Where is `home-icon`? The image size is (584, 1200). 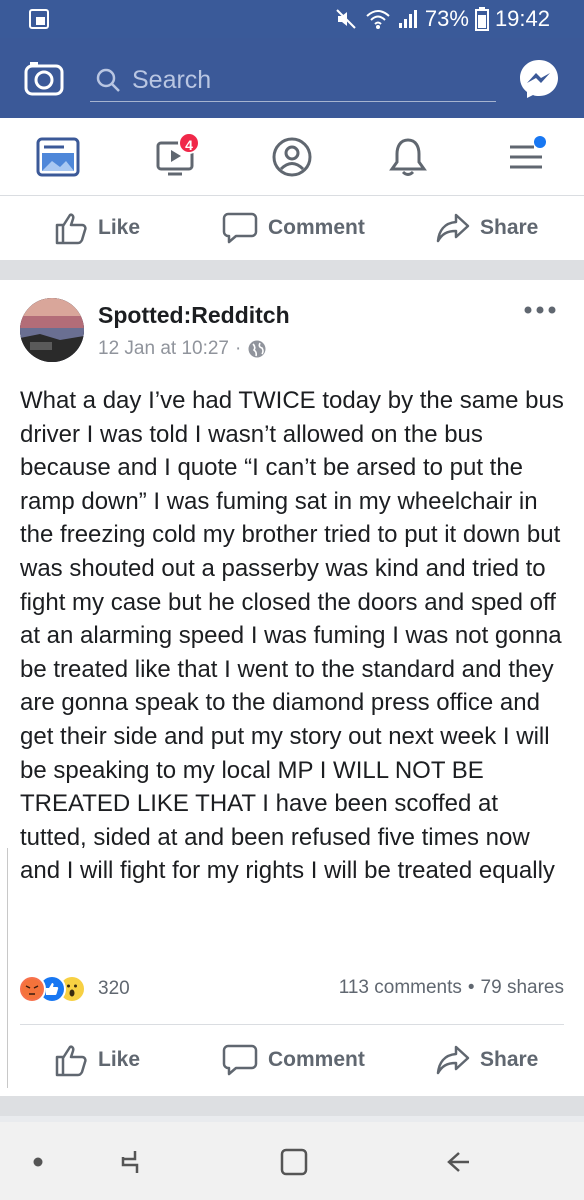 home-icon is located at coordinates (294, 1162).